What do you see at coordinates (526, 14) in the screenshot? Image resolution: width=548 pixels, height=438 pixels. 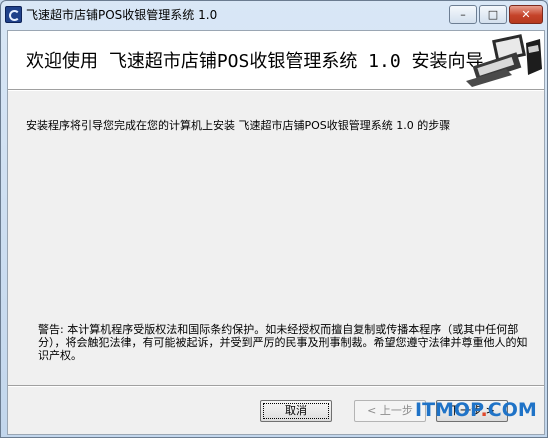 I see `close-button: ✕` at bounding box center [526, 14].